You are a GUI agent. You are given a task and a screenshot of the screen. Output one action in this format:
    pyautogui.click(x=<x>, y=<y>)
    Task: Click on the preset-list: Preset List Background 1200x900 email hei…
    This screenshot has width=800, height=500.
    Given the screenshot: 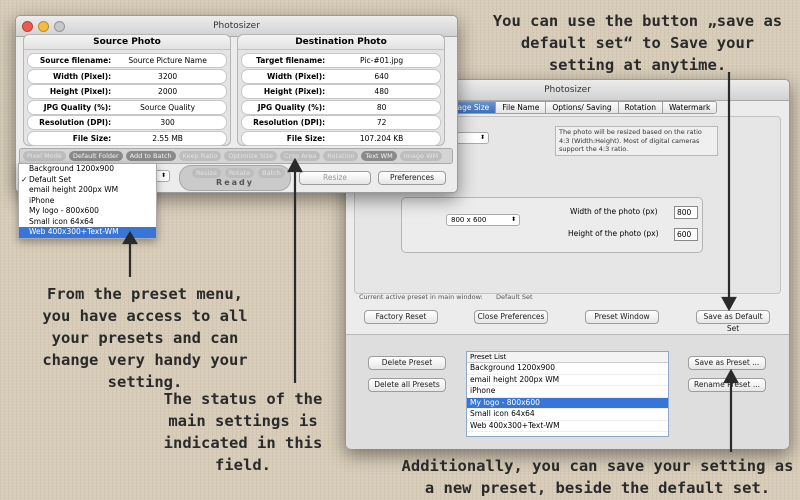 What is the action you would take?
    pyautogui.click(x=567, y=394)
    